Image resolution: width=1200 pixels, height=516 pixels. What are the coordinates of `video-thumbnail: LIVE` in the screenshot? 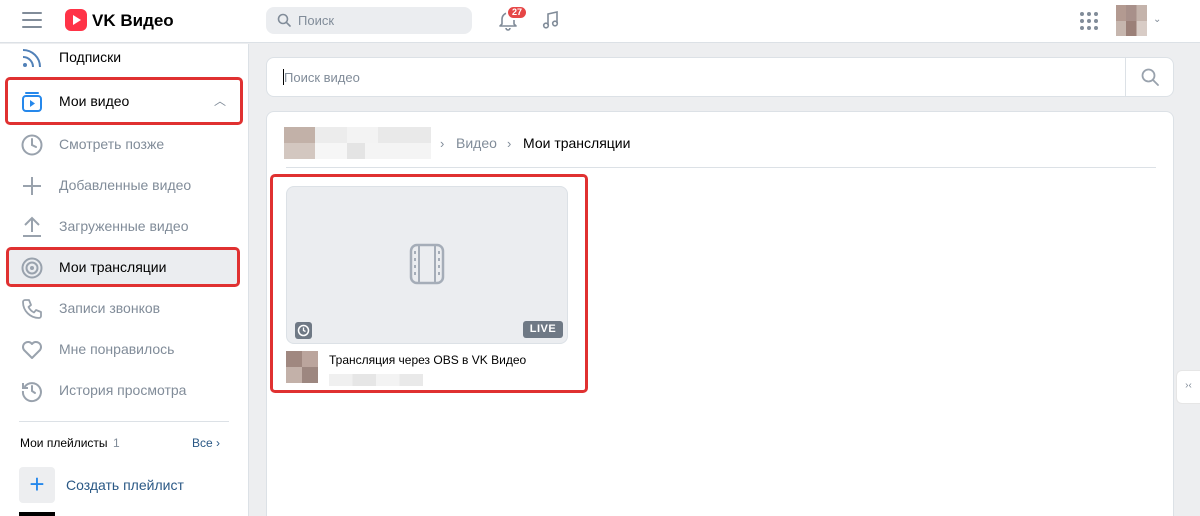 It's located at (427, 265).